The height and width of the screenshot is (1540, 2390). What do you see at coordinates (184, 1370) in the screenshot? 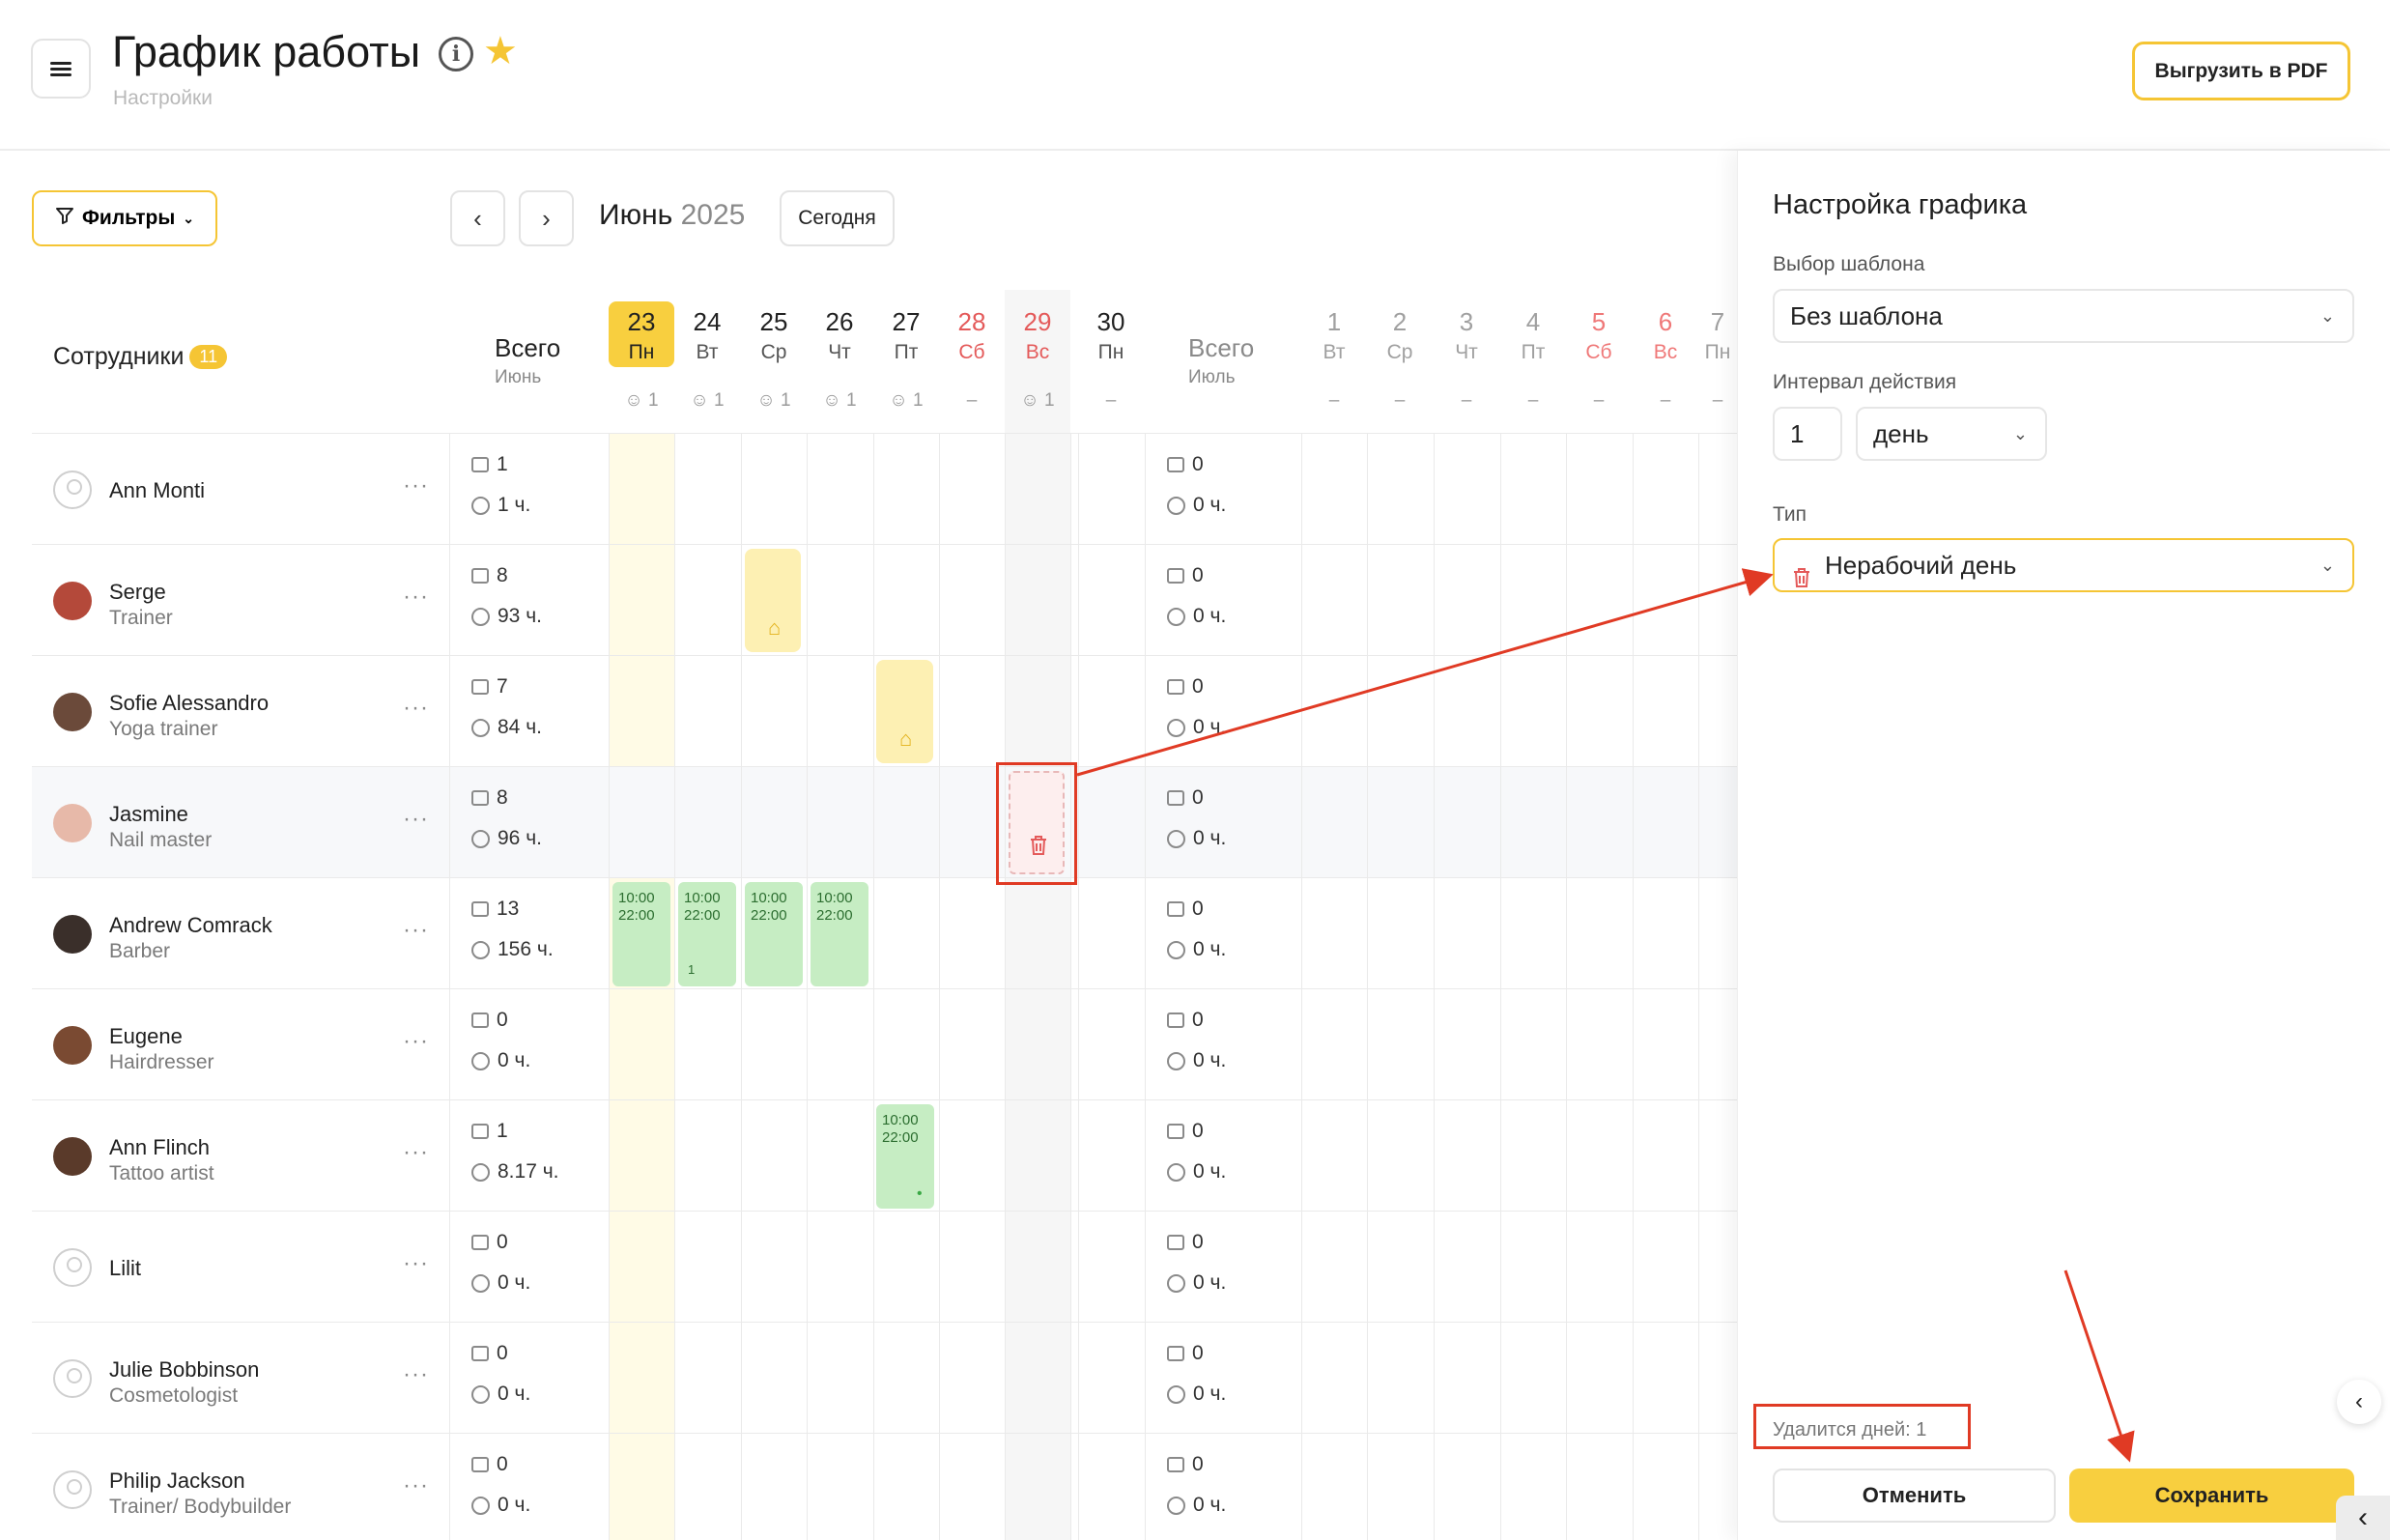
I see `employee-name: Julie Bobbinson` at bounding box center [184, 1370].